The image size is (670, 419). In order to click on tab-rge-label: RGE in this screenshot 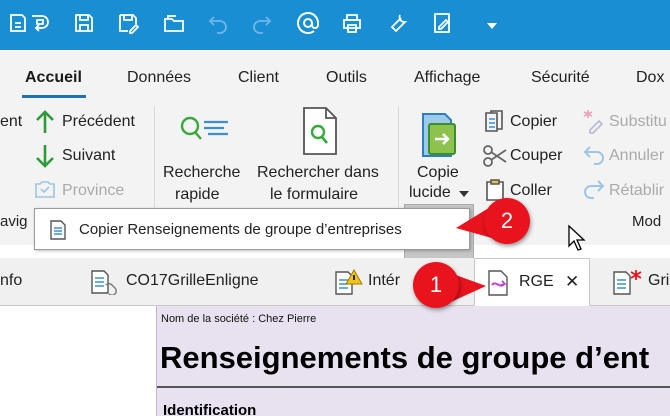, I will do `click(536, 281)`.